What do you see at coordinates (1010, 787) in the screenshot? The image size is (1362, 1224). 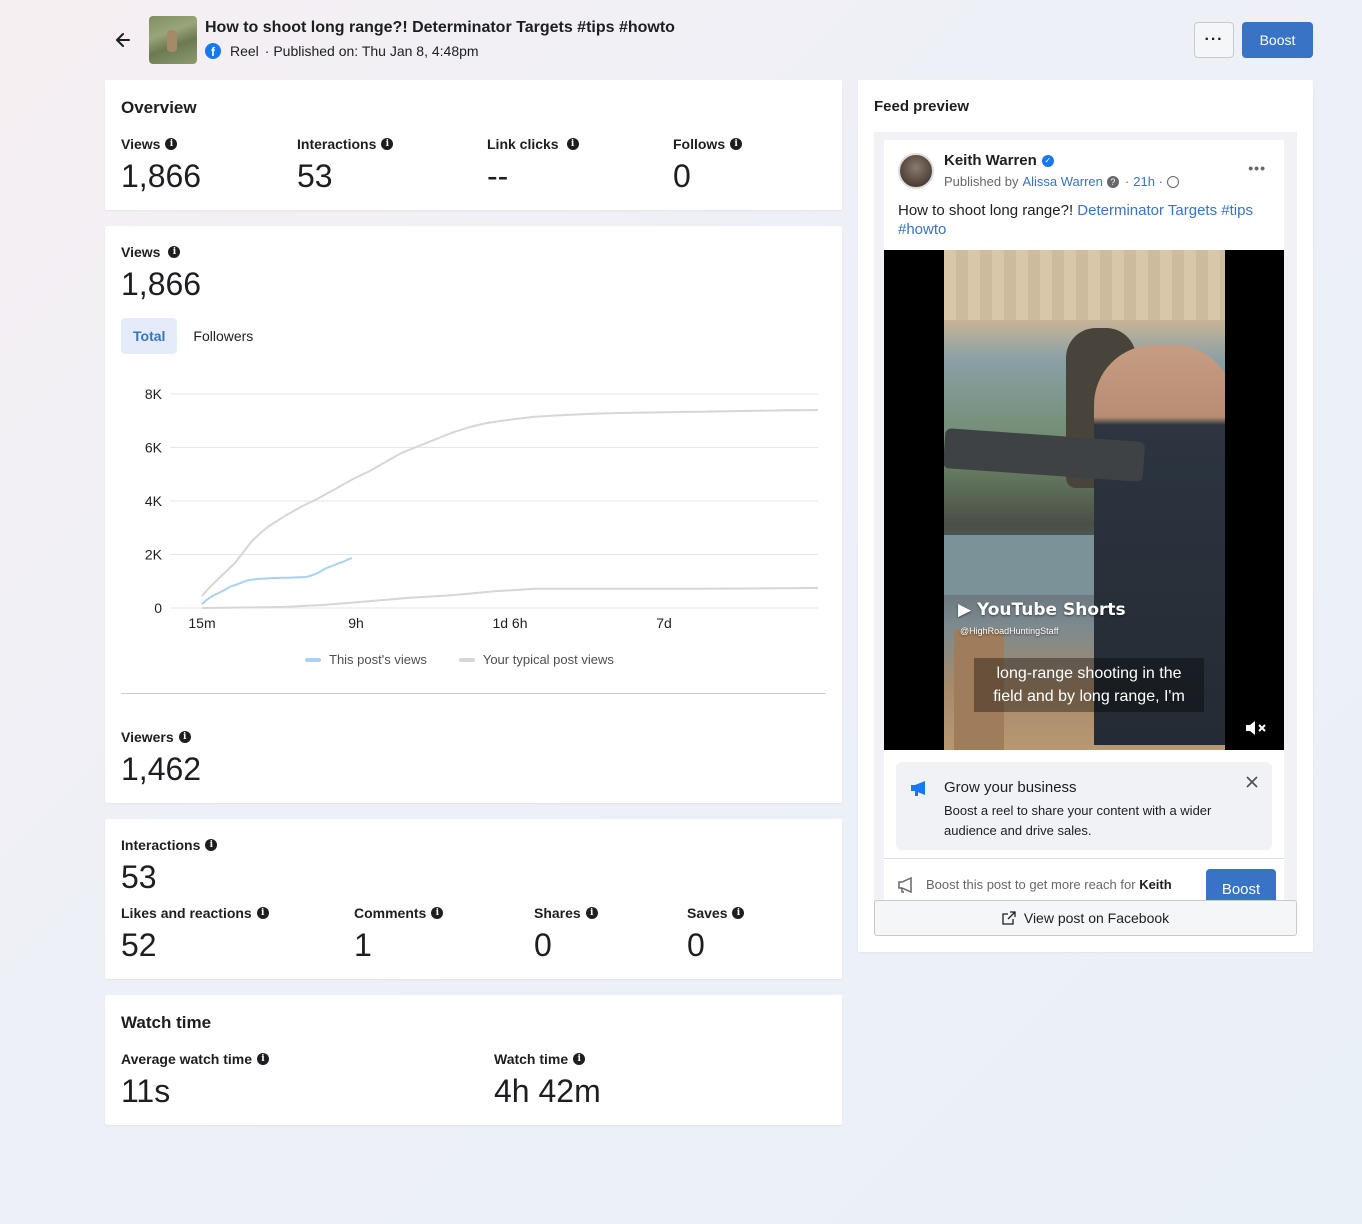 I see `grow-title: Grow your business` at bounding box center [1010, 787].